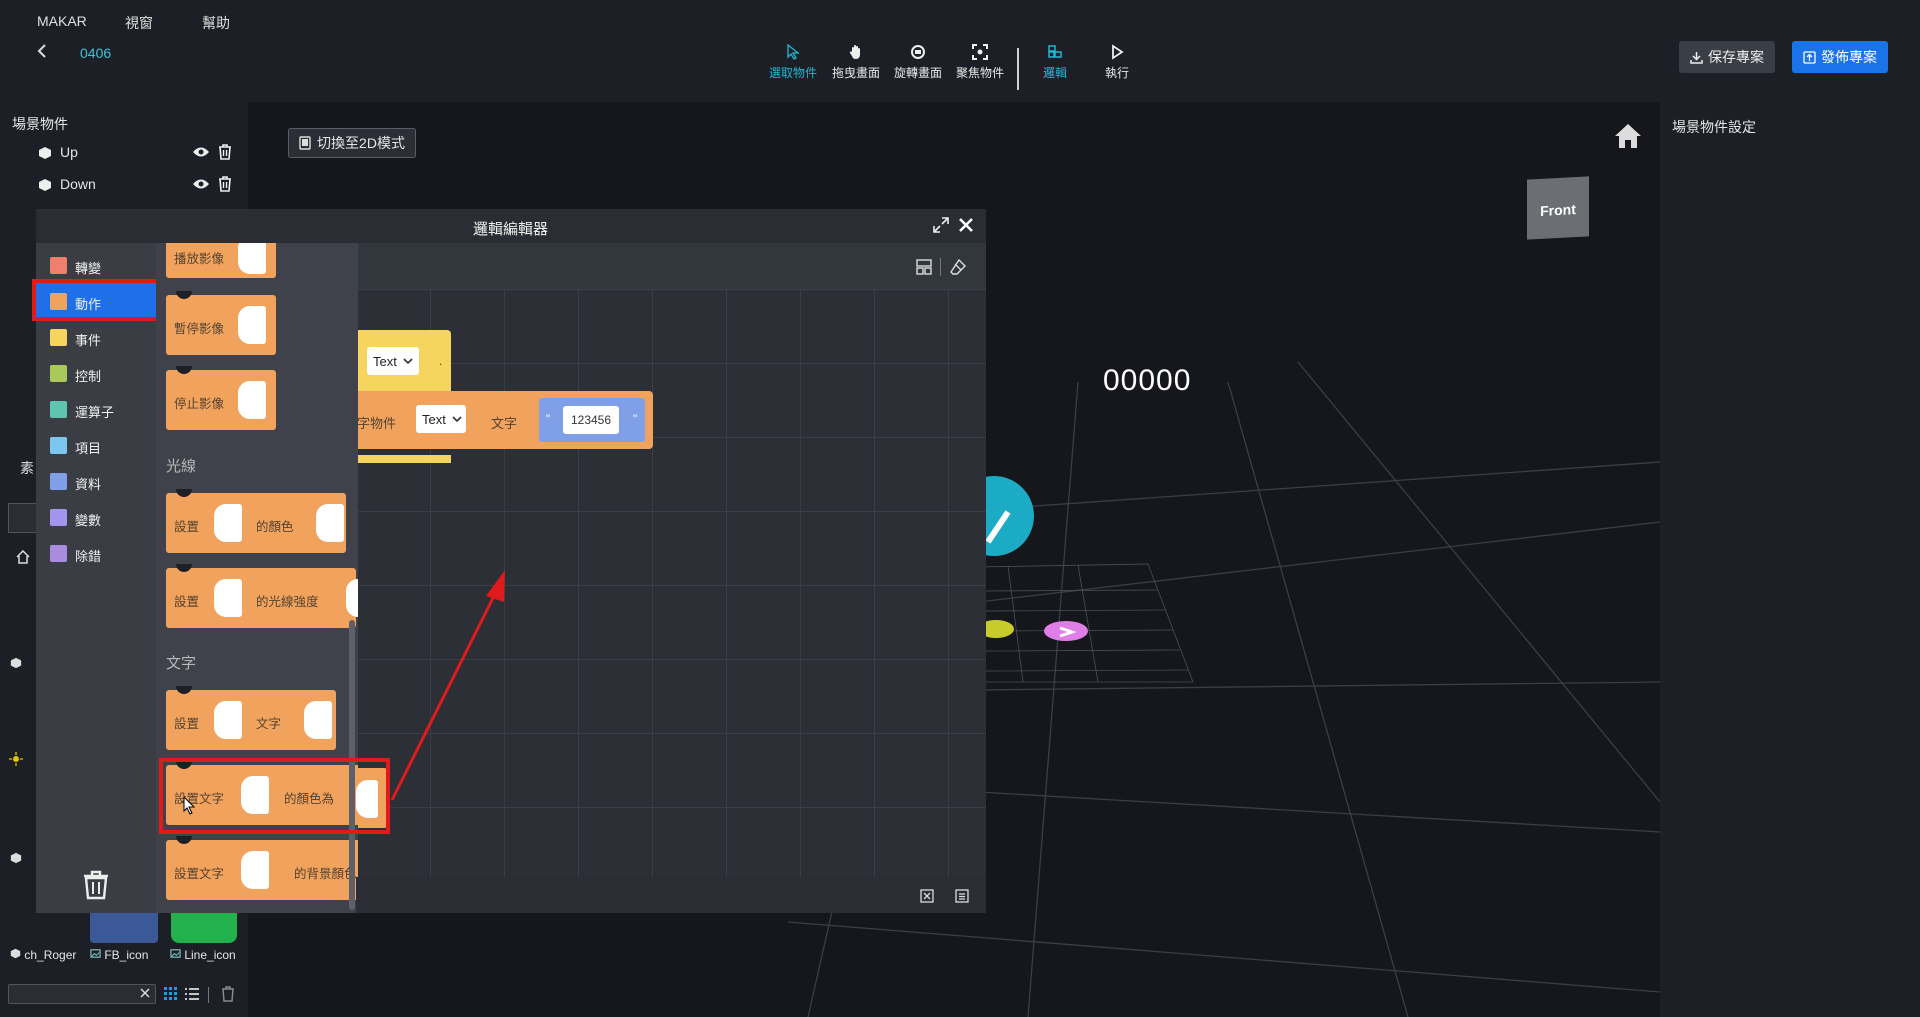  Describe the element at coordinates (23, 518) in the screenshot. I see `asset-filter-fragment` at that location.